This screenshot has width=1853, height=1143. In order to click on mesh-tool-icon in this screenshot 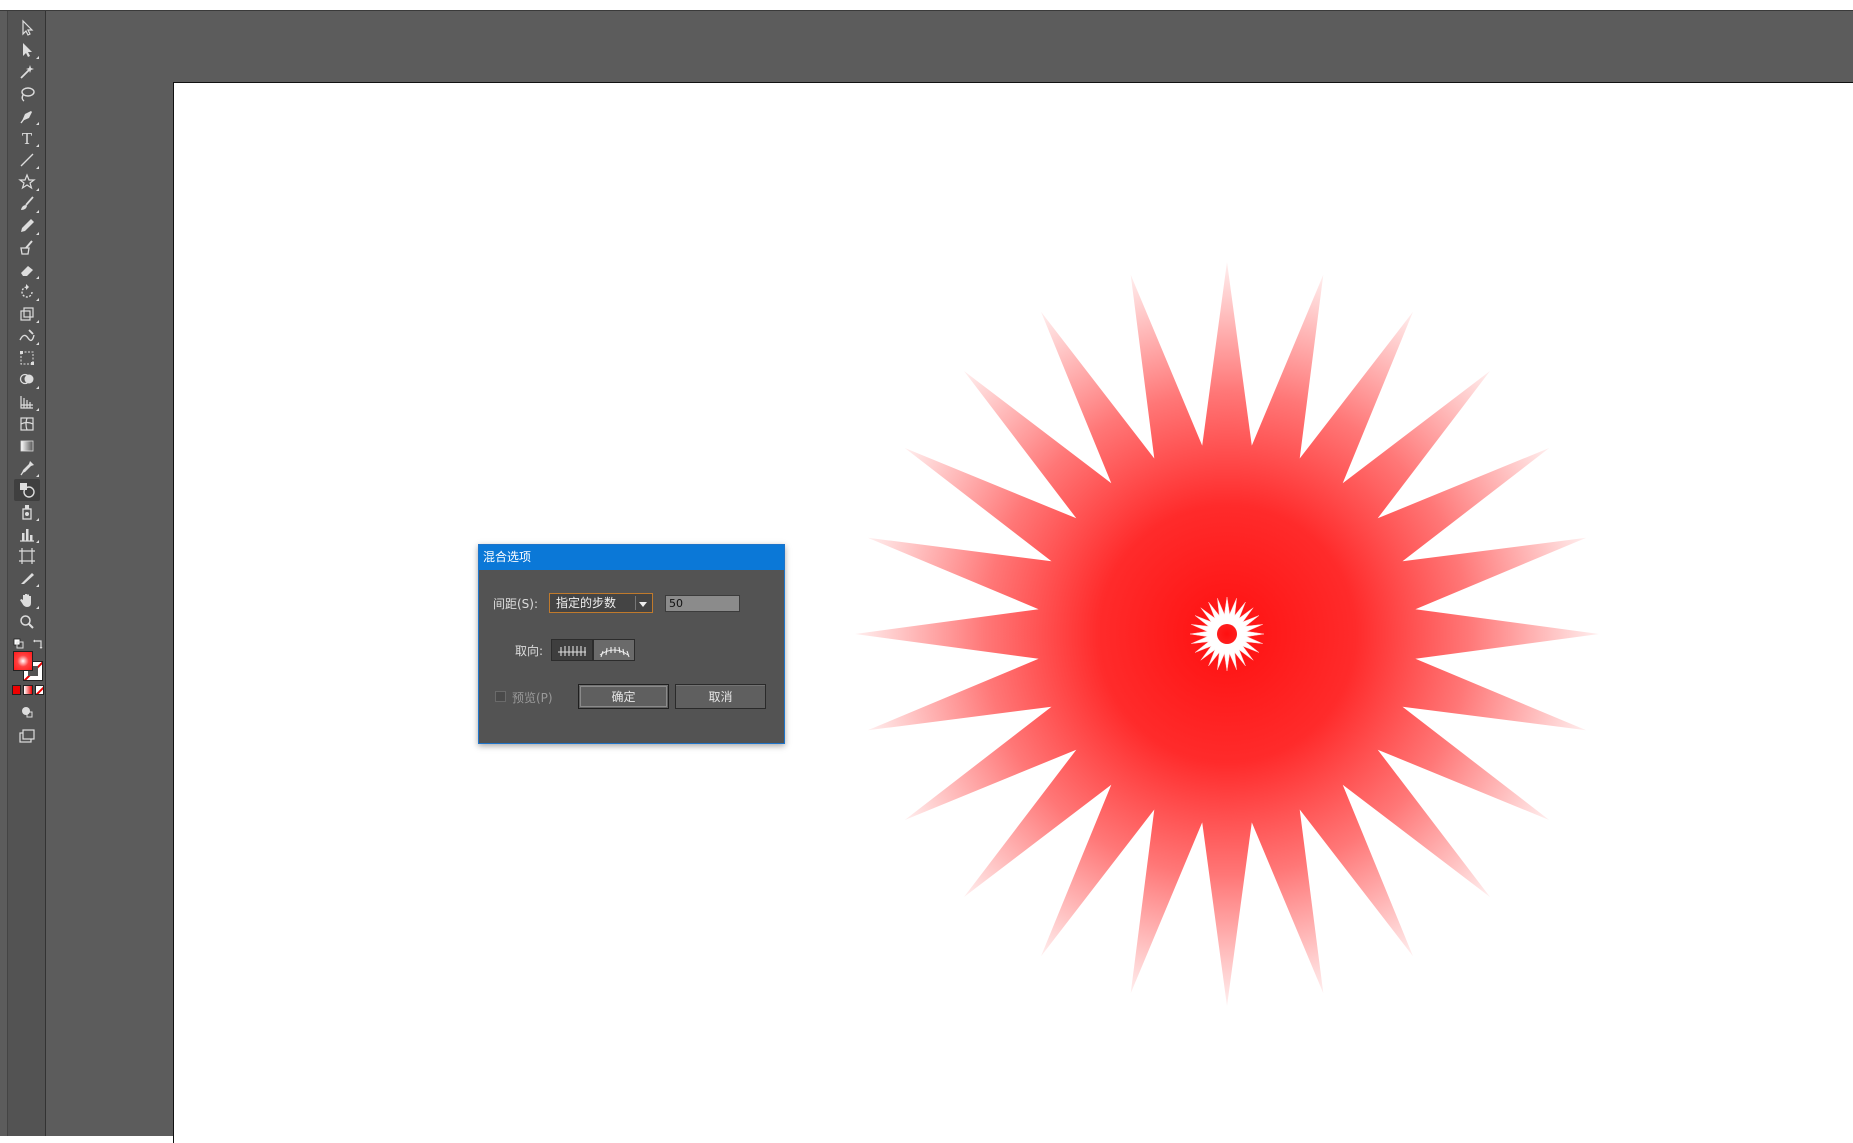, I will do `click(27, 424)`.